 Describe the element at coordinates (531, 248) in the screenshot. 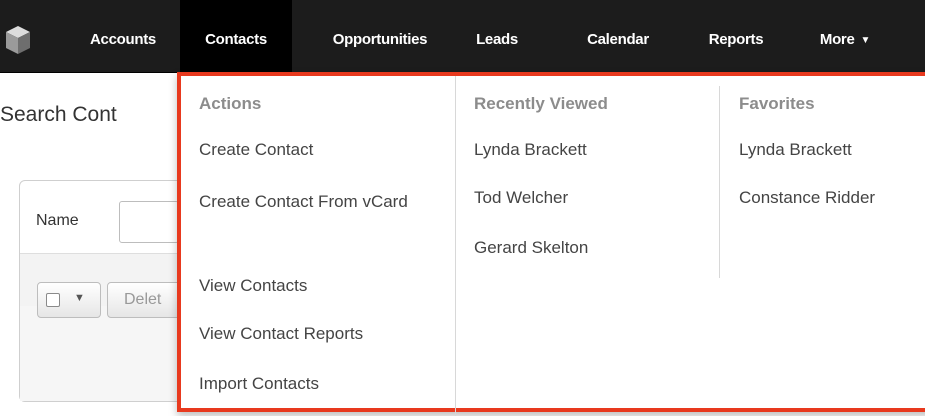

I see `recent-item: Gerard Skelton` at that location.